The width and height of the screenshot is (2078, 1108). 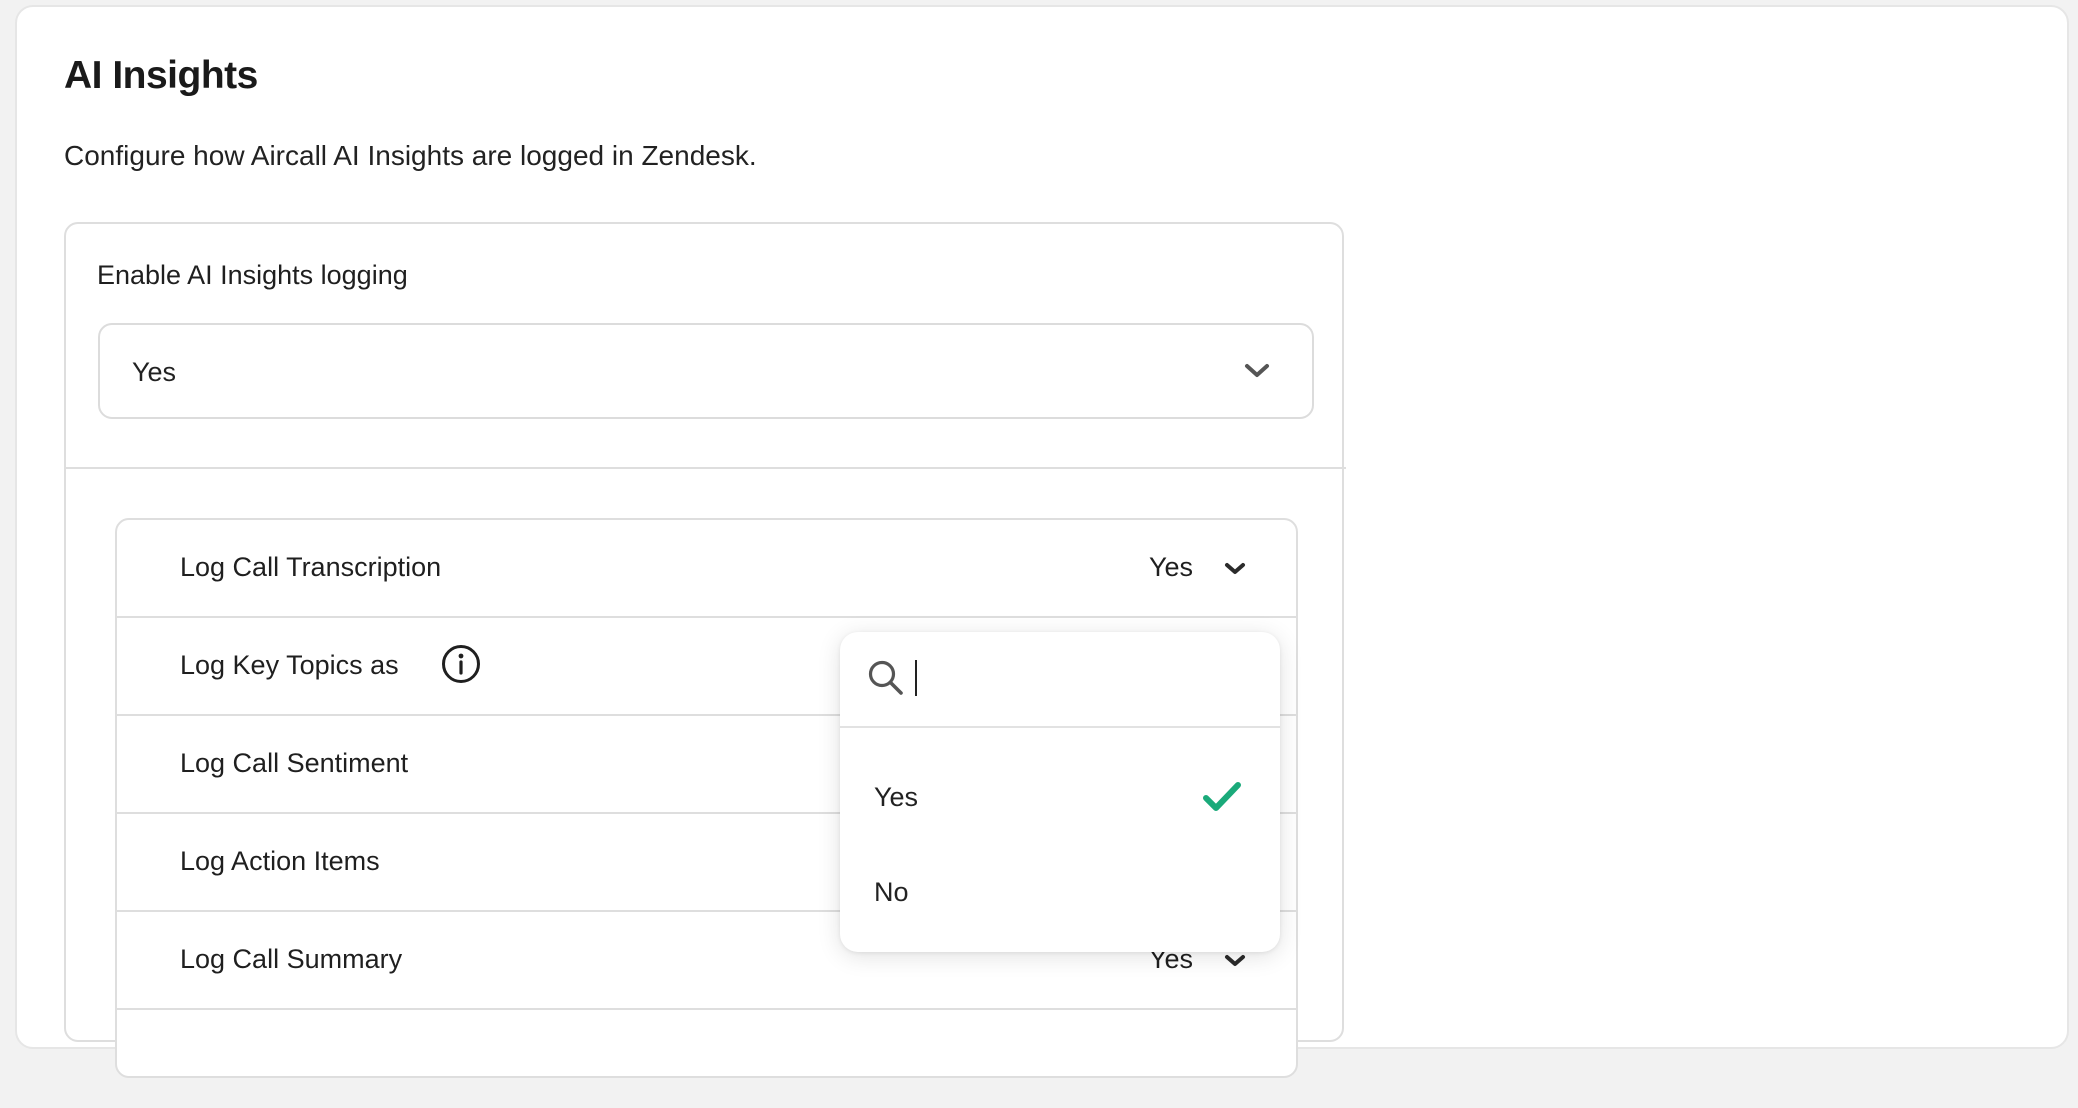 What do you see at coordinates (706, 468) in the screenshot?
I see `card-divider` at bounding box center [706, 468].